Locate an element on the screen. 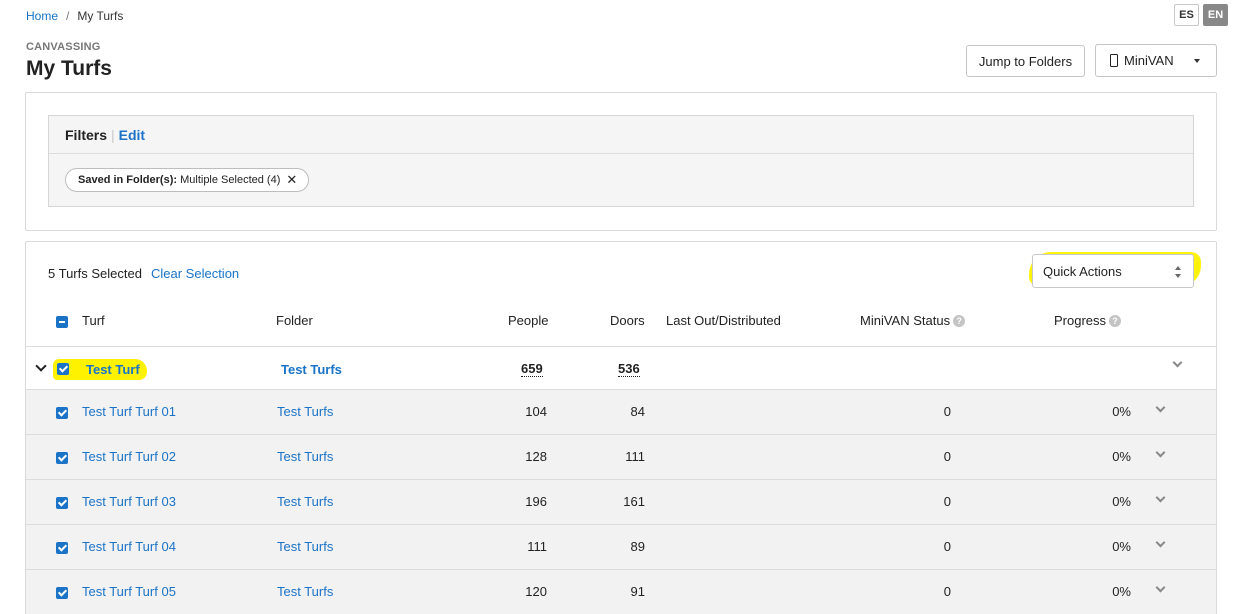 The height and width of the screenshot is (614, 1242). group-turf-link: Test Turf is located at coordinates (113, 369).